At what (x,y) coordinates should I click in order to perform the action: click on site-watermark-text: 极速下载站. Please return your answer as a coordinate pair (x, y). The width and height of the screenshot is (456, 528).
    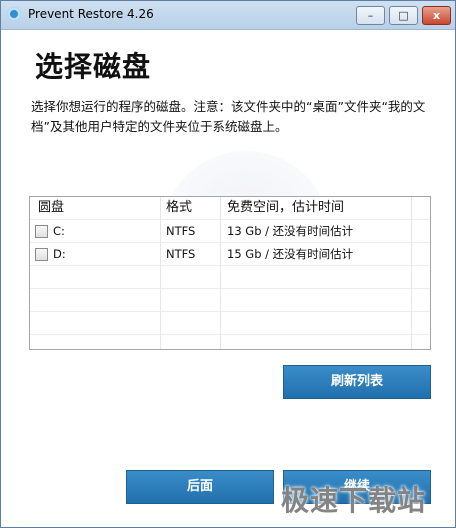
    Looking at the image, I should click on (354, 500).